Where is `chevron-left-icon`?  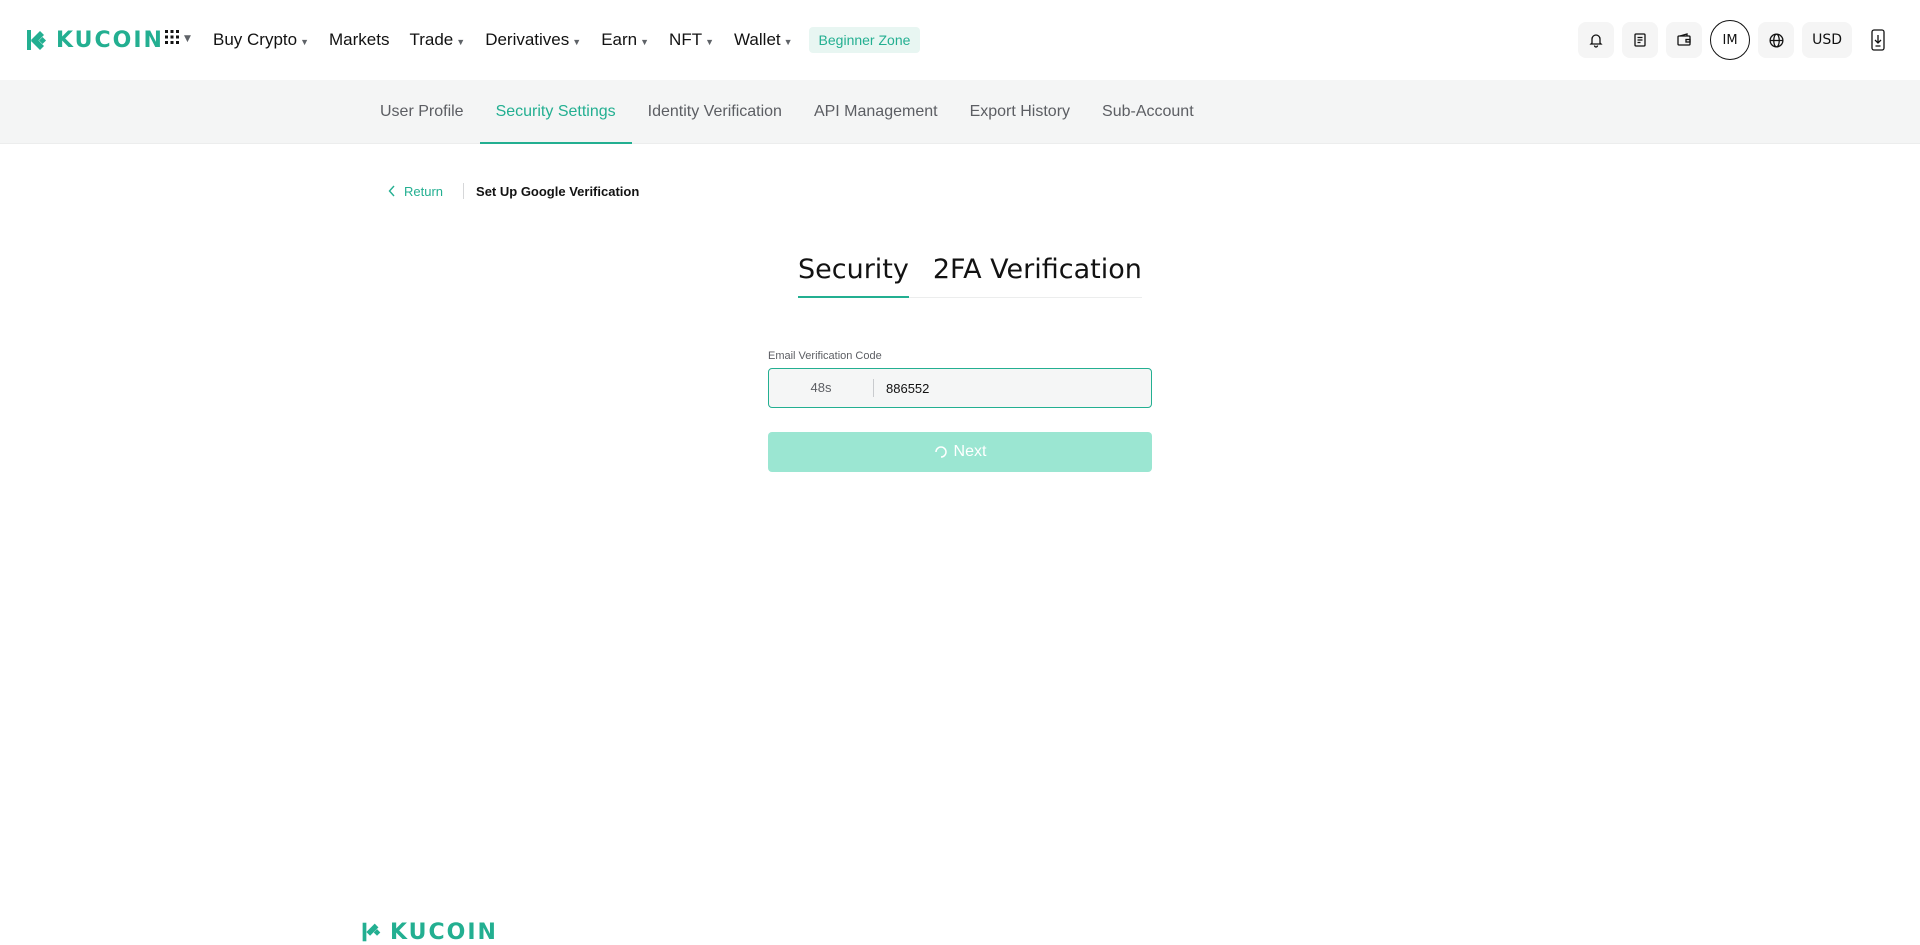 chevron-left-icon is located at coordinates (391, 191).